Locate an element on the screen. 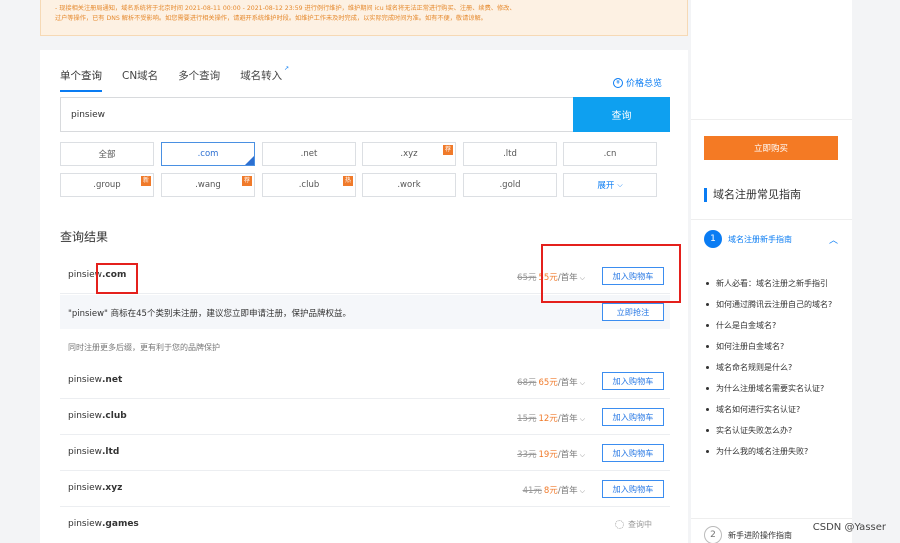 The width and height of the screenshot is (900, 543). annotation-box-price is located at coordinates (611, 273).